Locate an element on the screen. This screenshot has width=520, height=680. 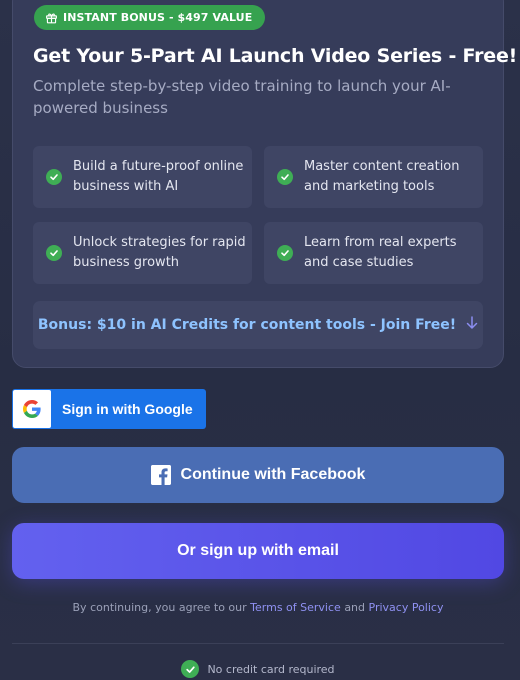
facebook-continue-label: Continue with Facebook is located at coordinates (273, 474).